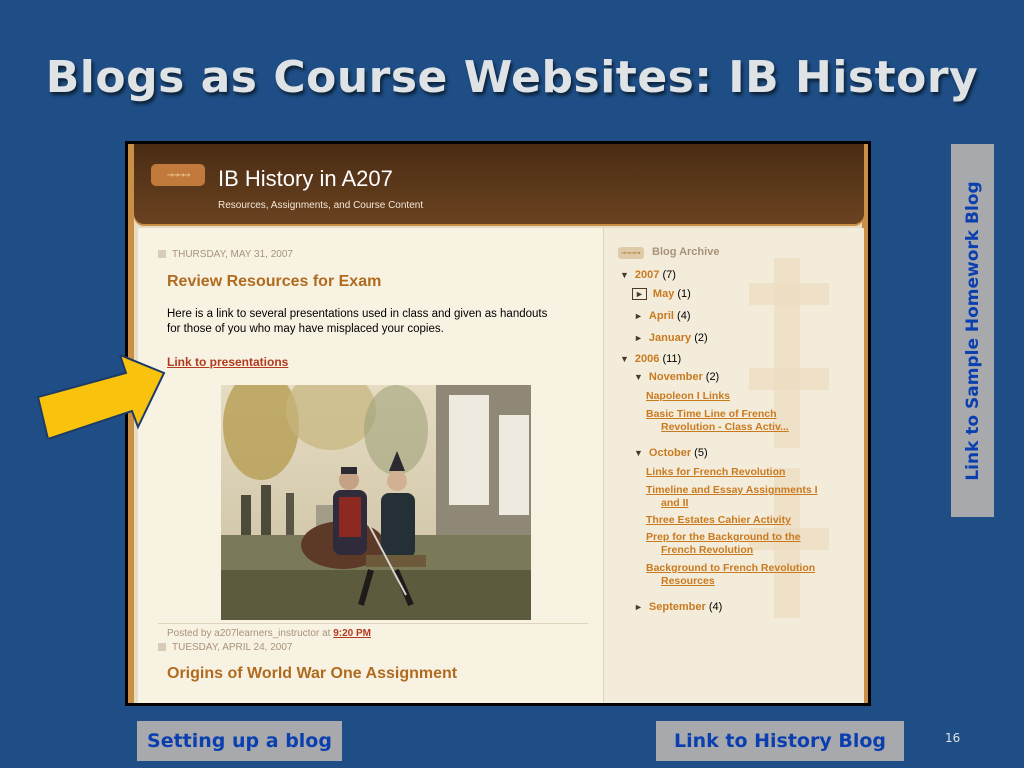 This screenshot has height=768, width=1024. Describe the element at coordinates (746, 575) in the screenshot. I see `archive-post-link: Background to French Revolution Resources` at that location.